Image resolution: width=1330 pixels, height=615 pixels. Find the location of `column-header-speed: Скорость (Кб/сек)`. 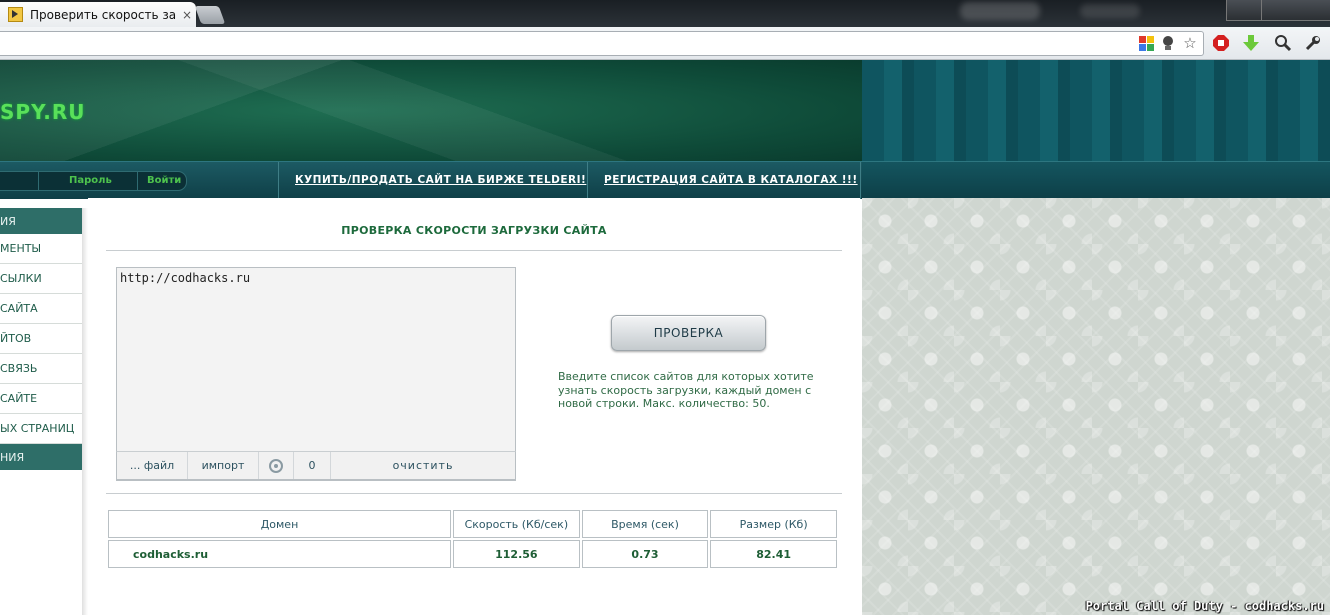

column-header-speed: Скорость (Кб/сек) is located at coordinates (516, 524).